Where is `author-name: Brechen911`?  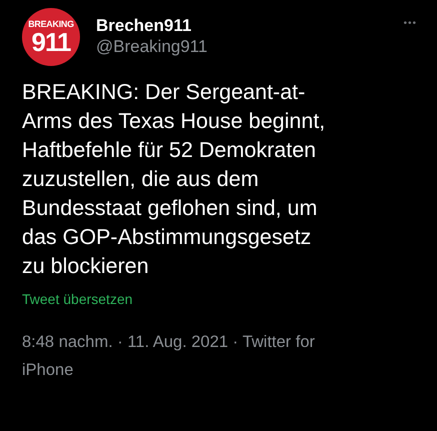 author-name: Brechen911 is located at coordinates (250, 26).